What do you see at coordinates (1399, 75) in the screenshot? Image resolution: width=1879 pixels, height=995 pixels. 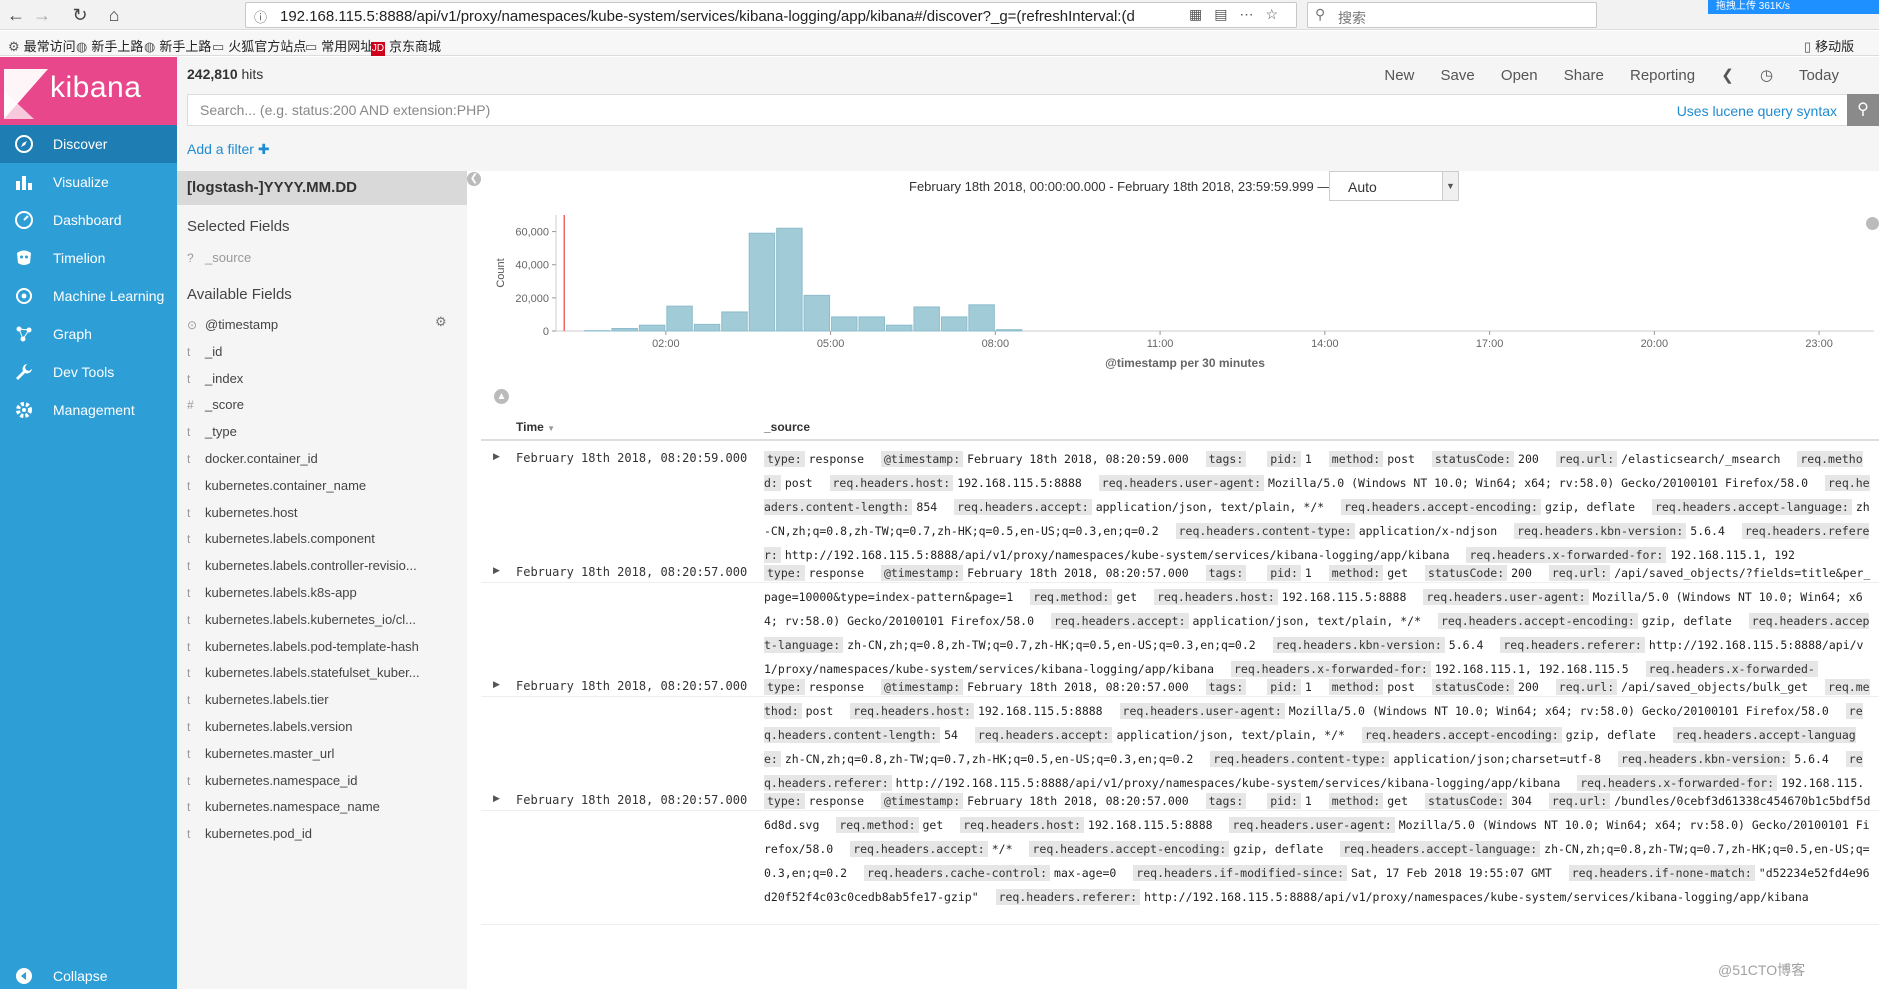 I see `menu-new: New` at bounding box center [1399, 75].